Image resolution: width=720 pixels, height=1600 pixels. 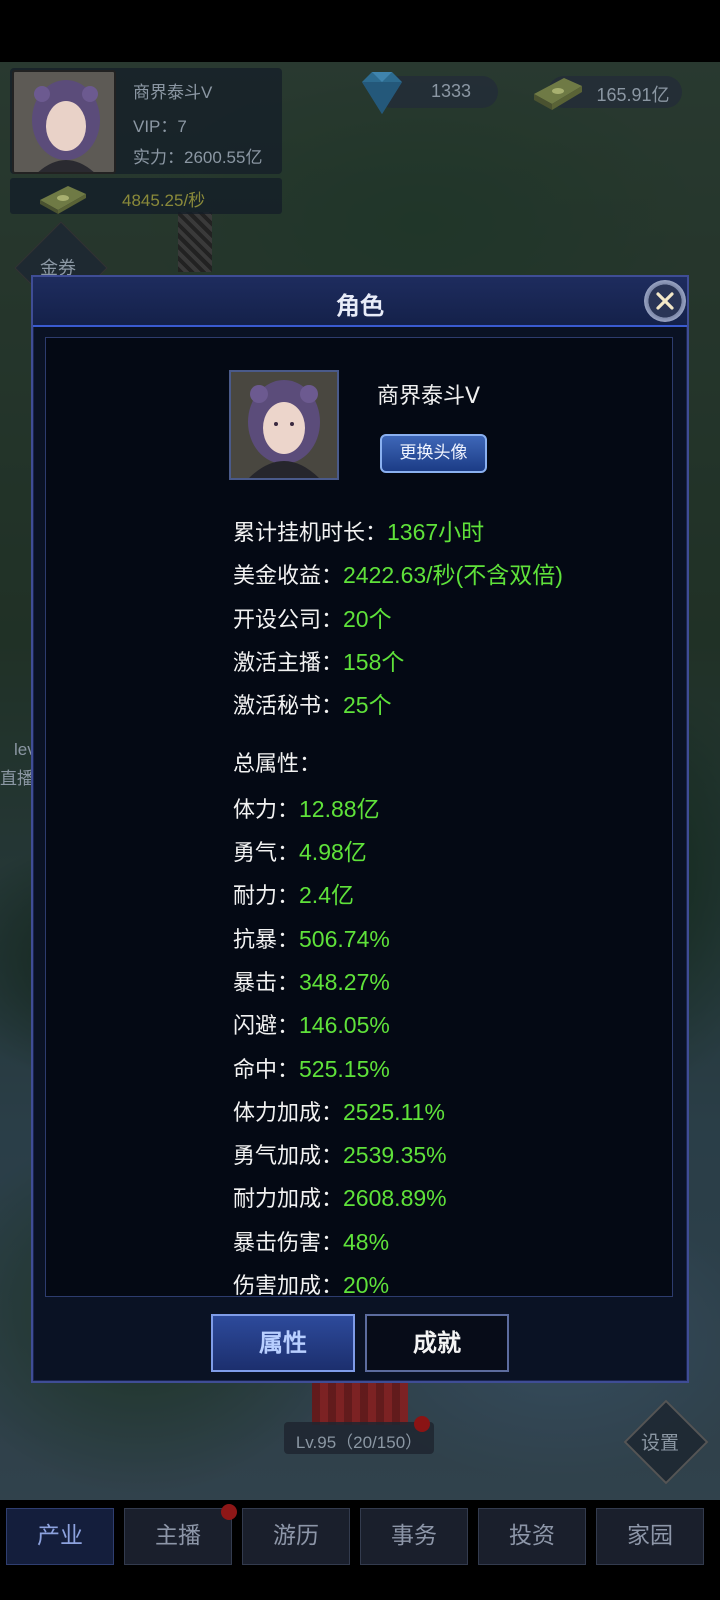 What do you see at coordinates (195, 242) in the screenshot?
I see `tower-building` at bounding box center [195, 242].